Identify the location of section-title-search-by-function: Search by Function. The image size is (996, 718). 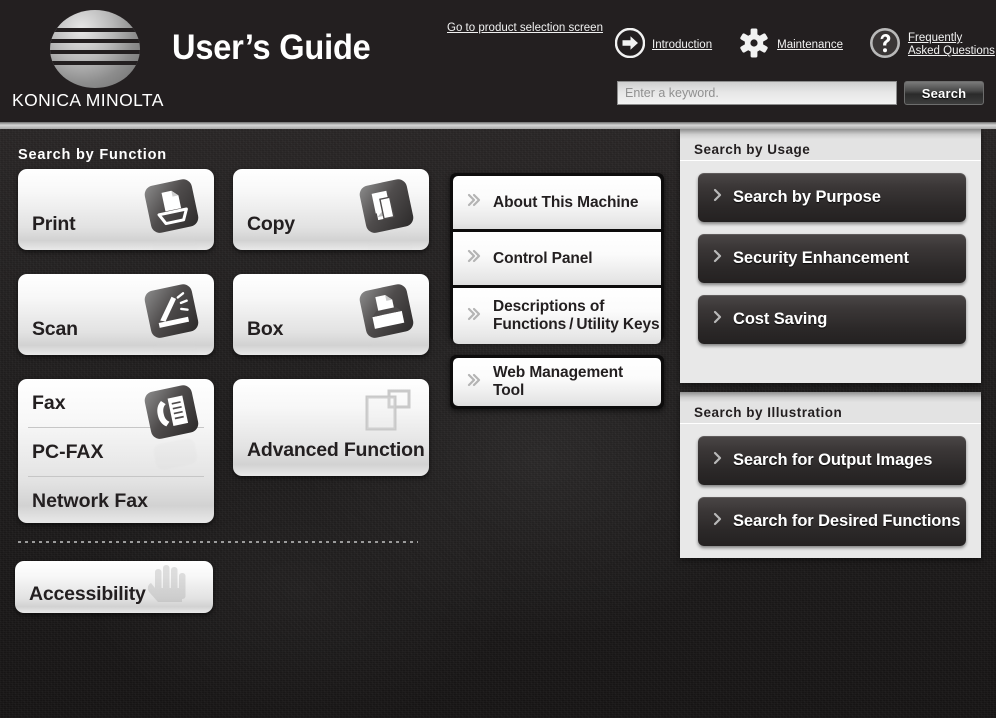
(92, 155).